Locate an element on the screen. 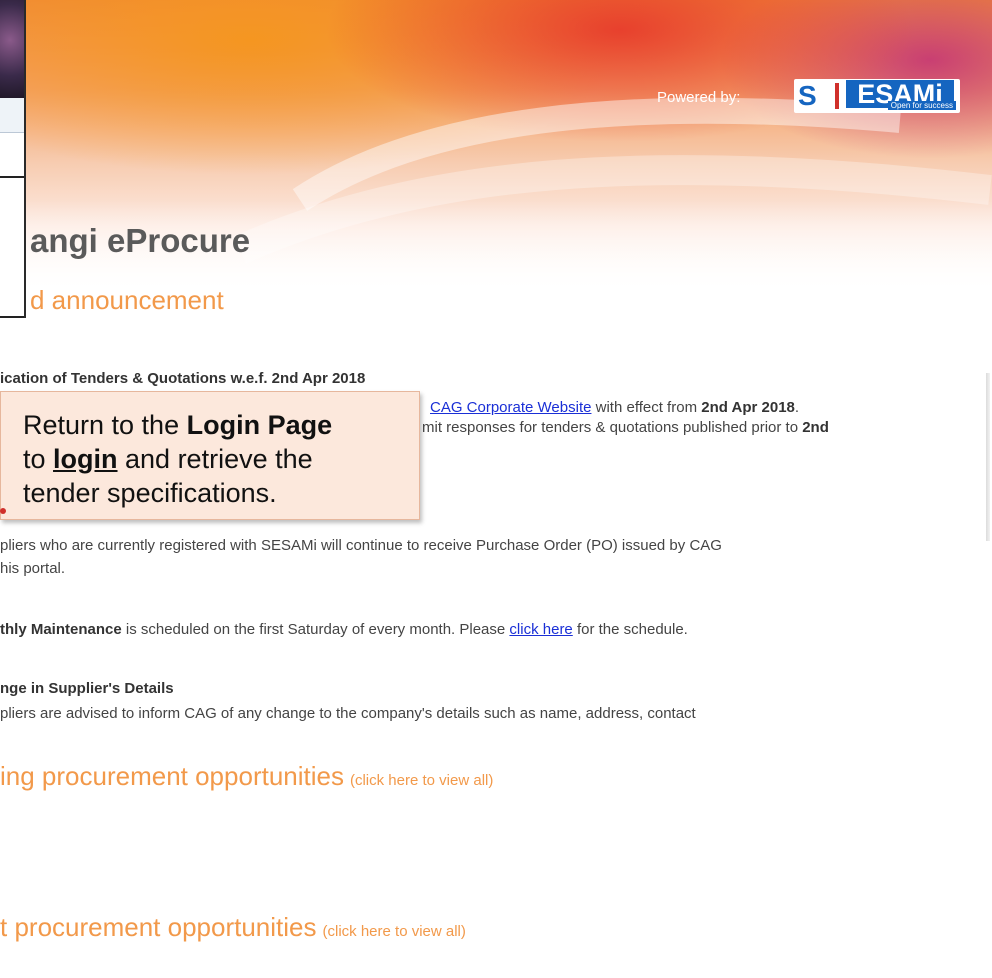 Image resolution: width=992 pixels, height=978 pixels. panel-strip is located at coordinates (12, 115).